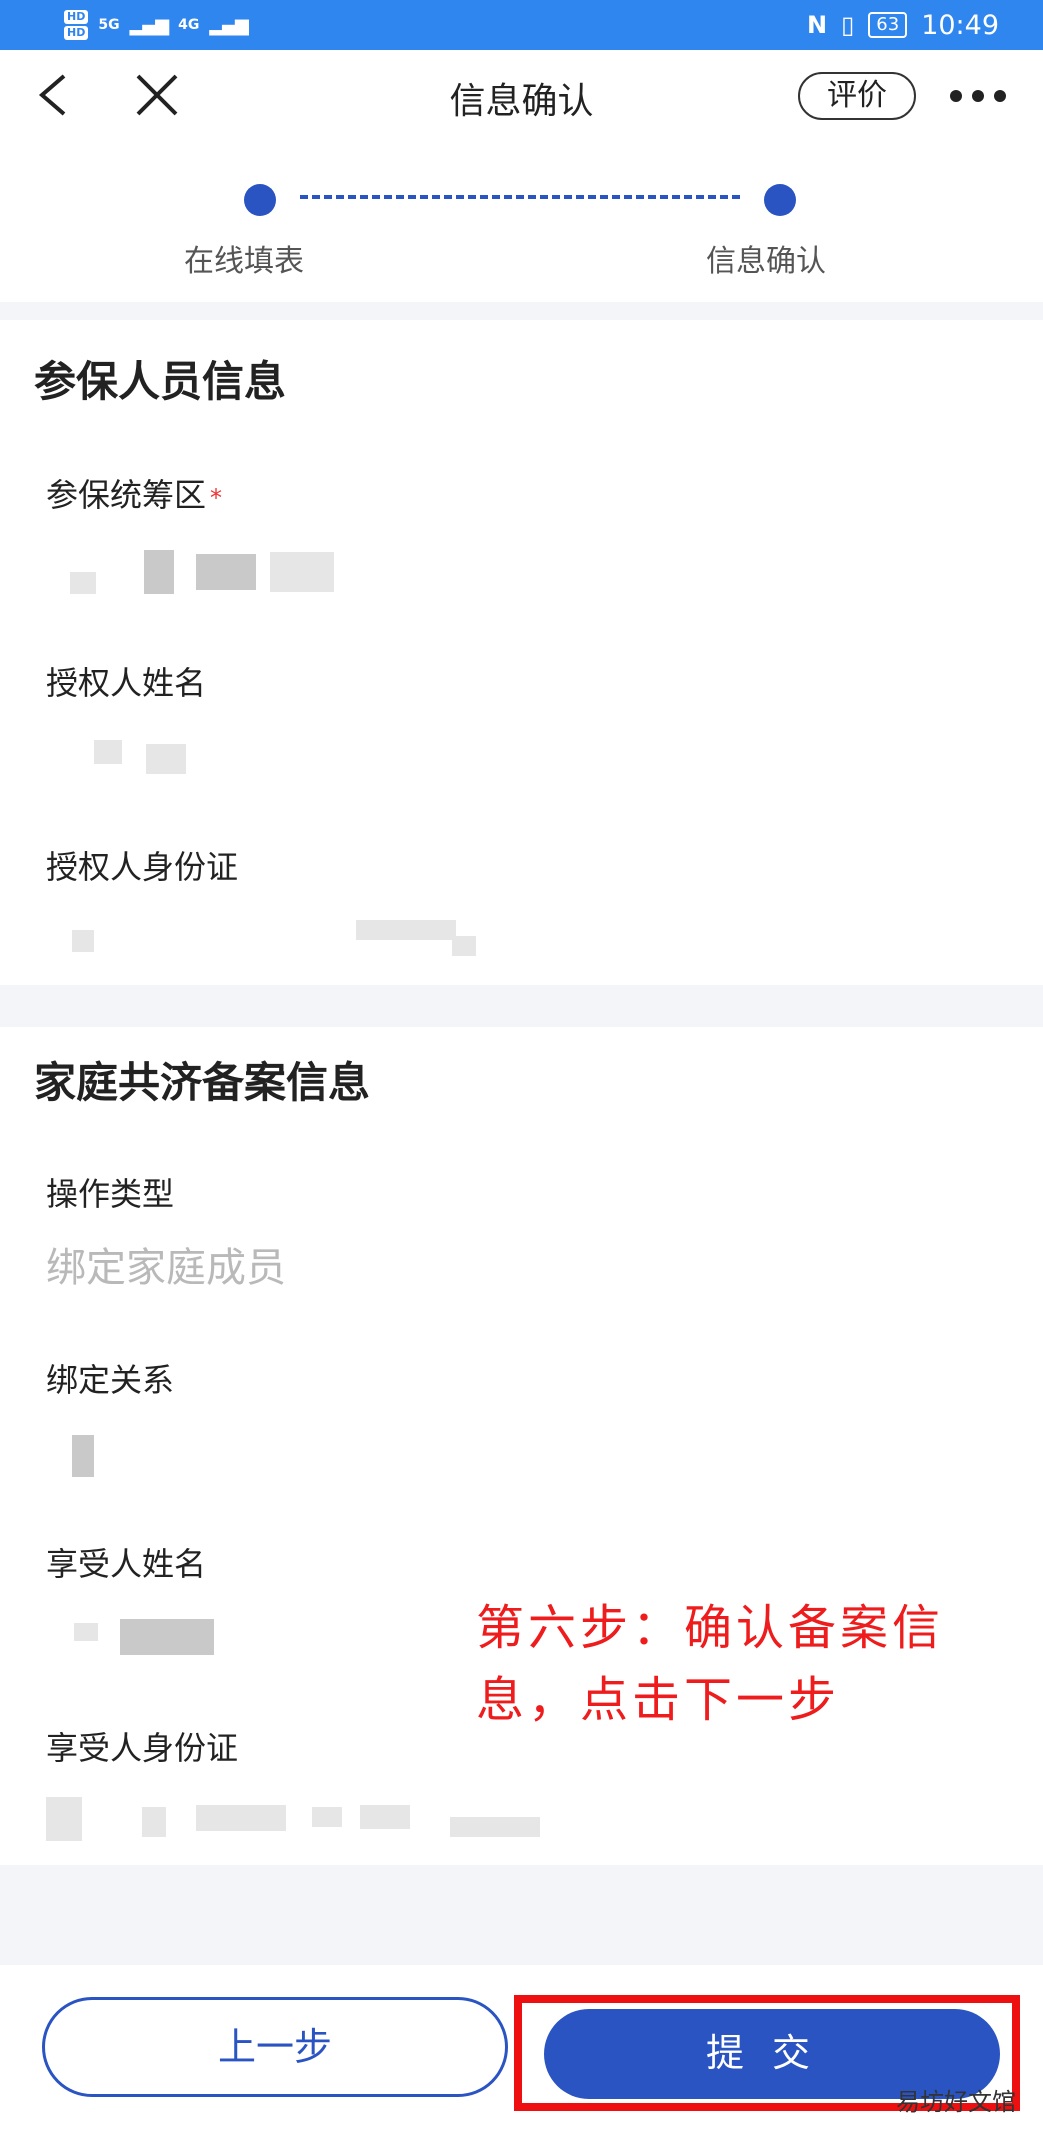 The image size is (1043, 2129). Describe the element at coordinates (110, 1194) in the screenshot. I see `field-label-operation-type: 操作类型` at that location.